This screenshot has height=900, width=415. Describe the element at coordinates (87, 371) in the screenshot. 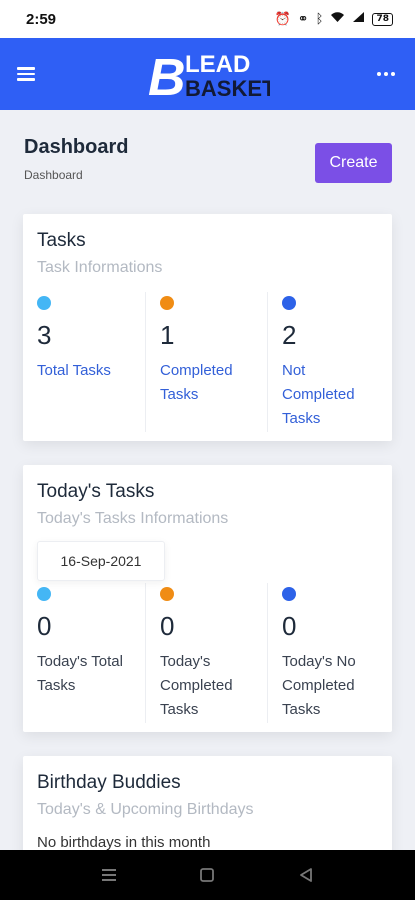

I see `stat-label: Total Tasks` at that location.